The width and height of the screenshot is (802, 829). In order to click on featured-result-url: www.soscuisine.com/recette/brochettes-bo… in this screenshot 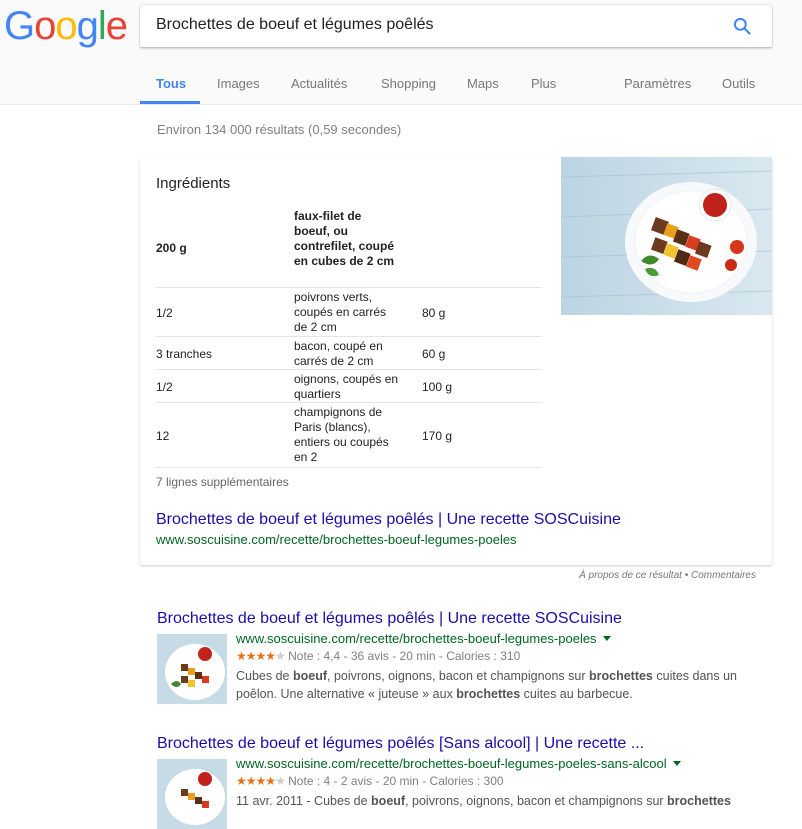, I will do `click(336, 539)`.